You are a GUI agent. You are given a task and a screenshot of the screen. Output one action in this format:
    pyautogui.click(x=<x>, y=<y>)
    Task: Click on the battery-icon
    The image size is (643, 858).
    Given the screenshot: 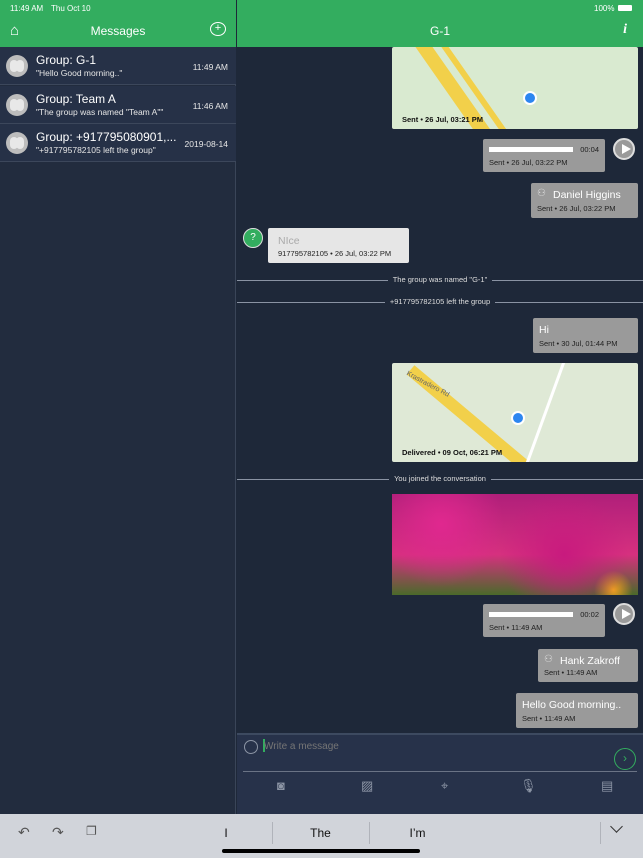 What is the action you would take?
    pyautogui.click(x=625, y=8)
    